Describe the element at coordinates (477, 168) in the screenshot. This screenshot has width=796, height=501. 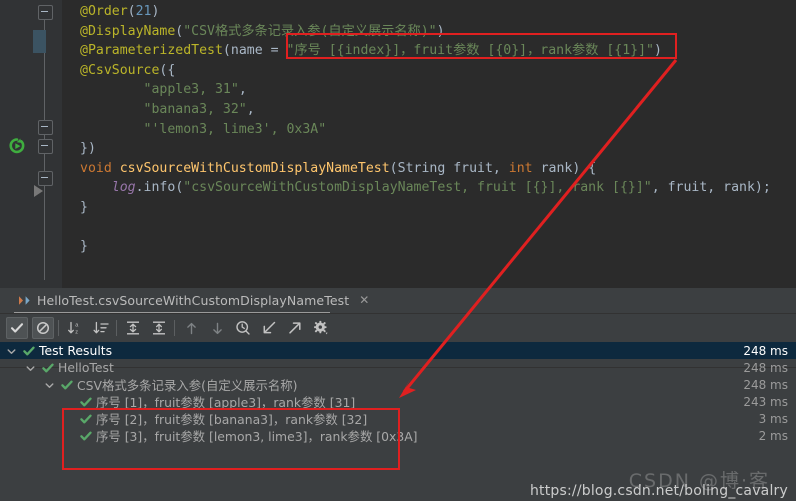
I see `code-token: fruit,` at that location.